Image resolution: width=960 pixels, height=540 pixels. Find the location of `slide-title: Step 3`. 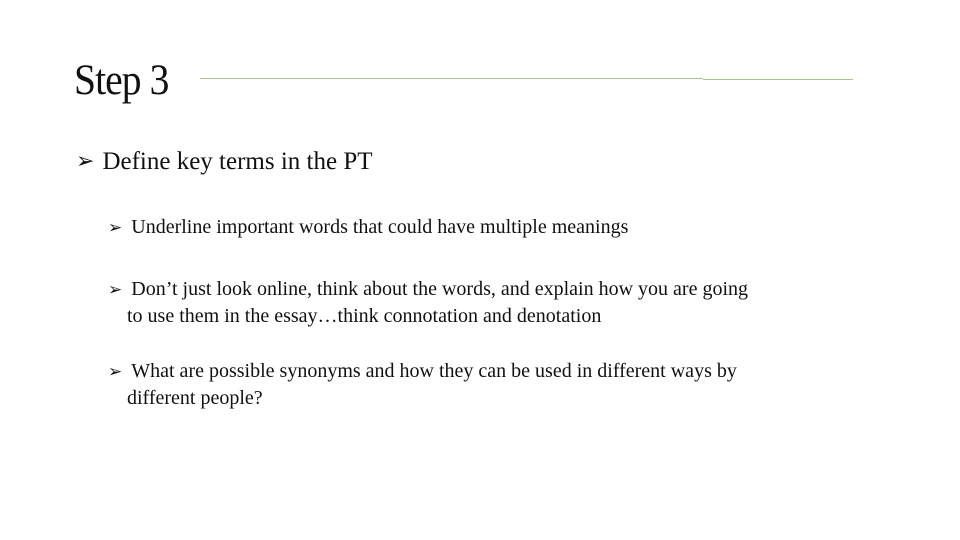

slide-title: Step 3 is located at coordinates (121, 80).